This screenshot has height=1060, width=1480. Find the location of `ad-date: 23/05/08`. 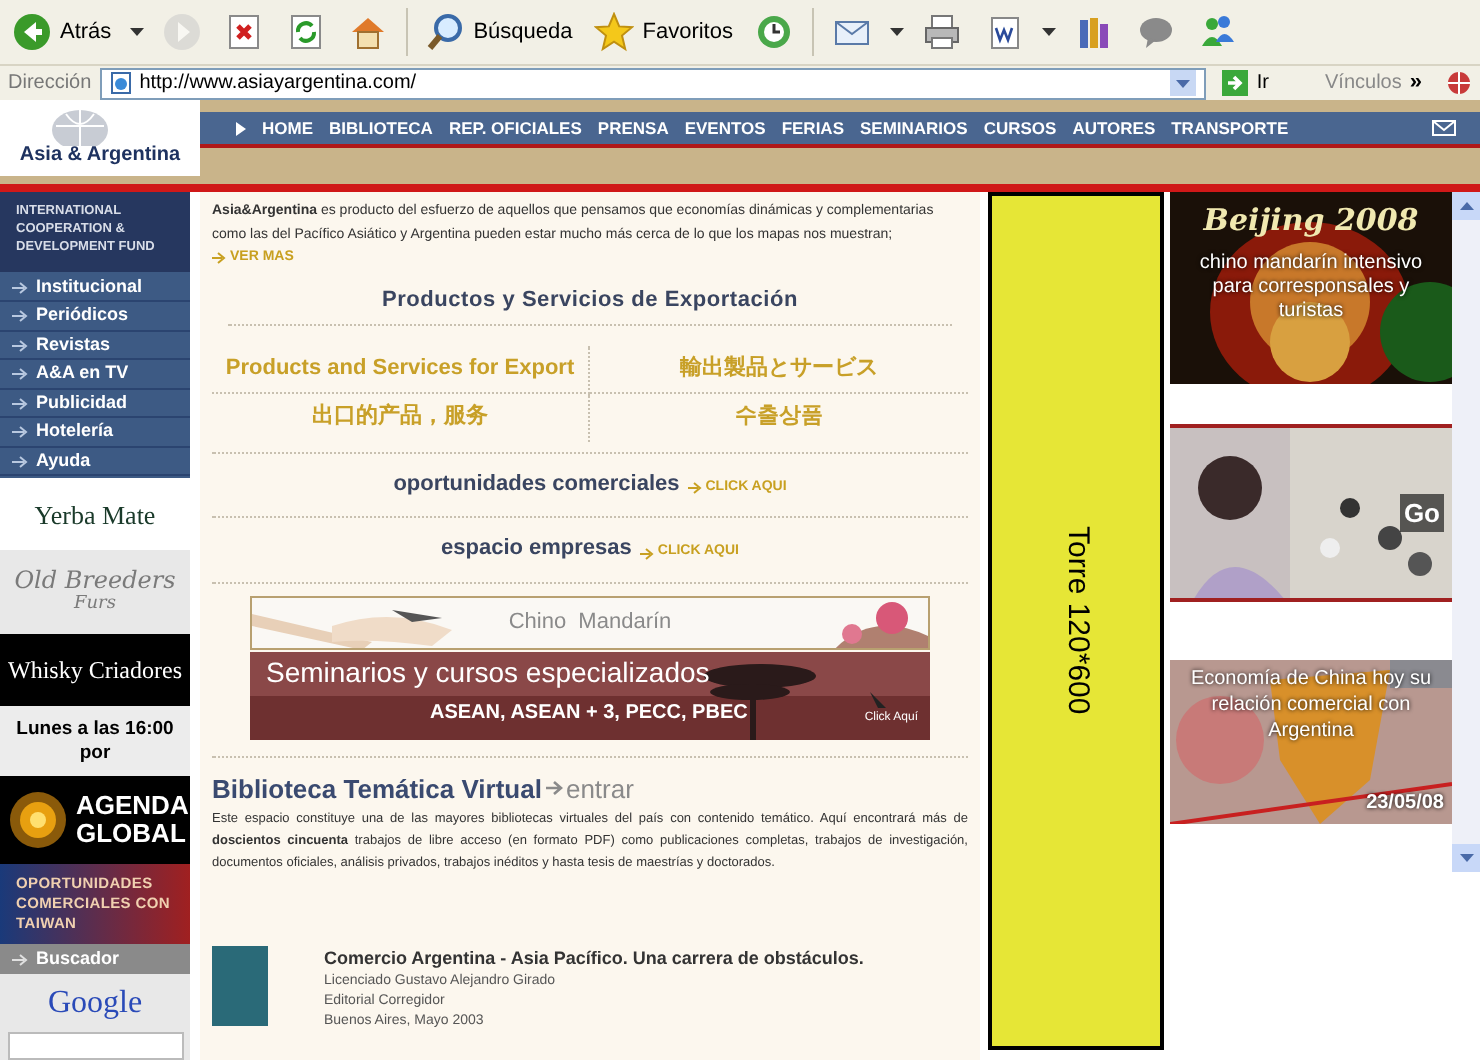

ad-date: 23/05/08 is located at coordinates (1406, 804).